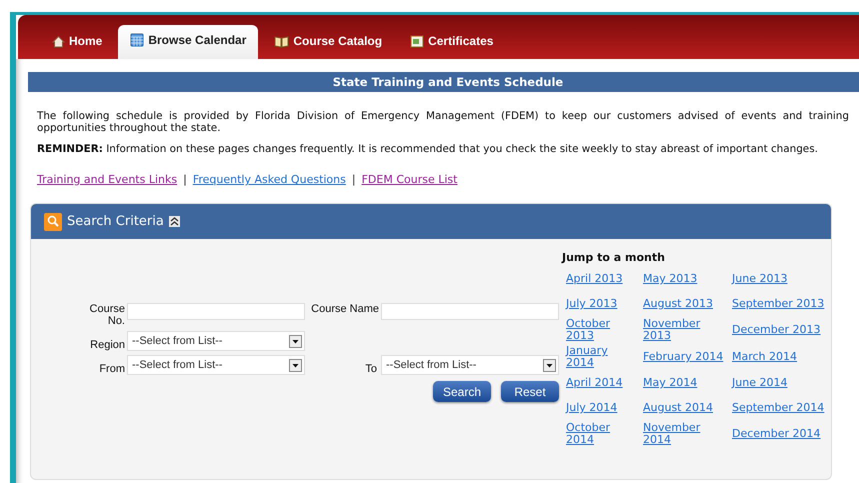  I want to click on month-link: August 2014, so click(685, 408).